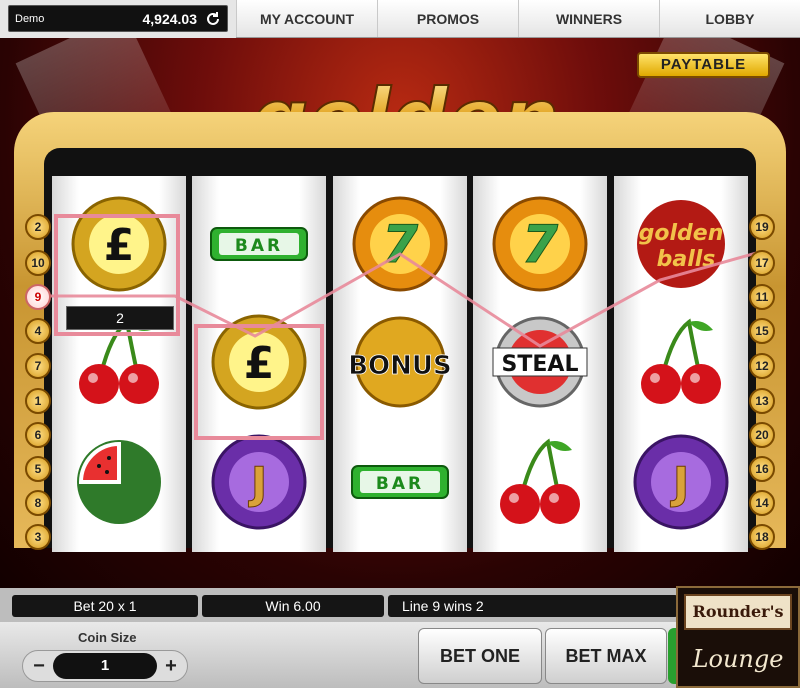  What do you see at coordinates (533, 606) in the screenshot?
I see `line-win-status: Line 9 wins 2` at bounding box center [533, 606].